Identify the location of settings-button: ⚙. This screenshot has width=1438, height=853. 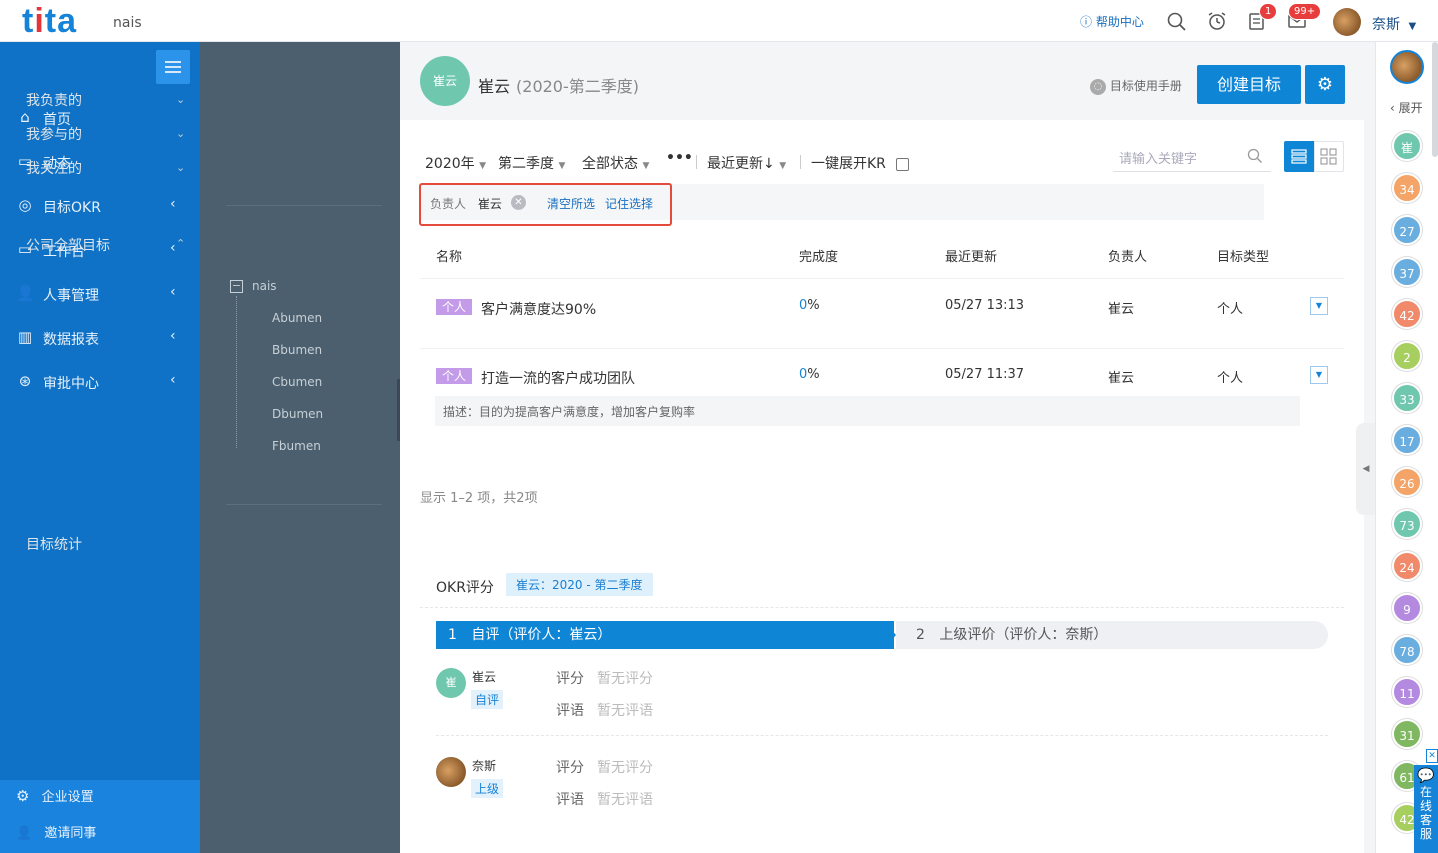
(1325, 84).